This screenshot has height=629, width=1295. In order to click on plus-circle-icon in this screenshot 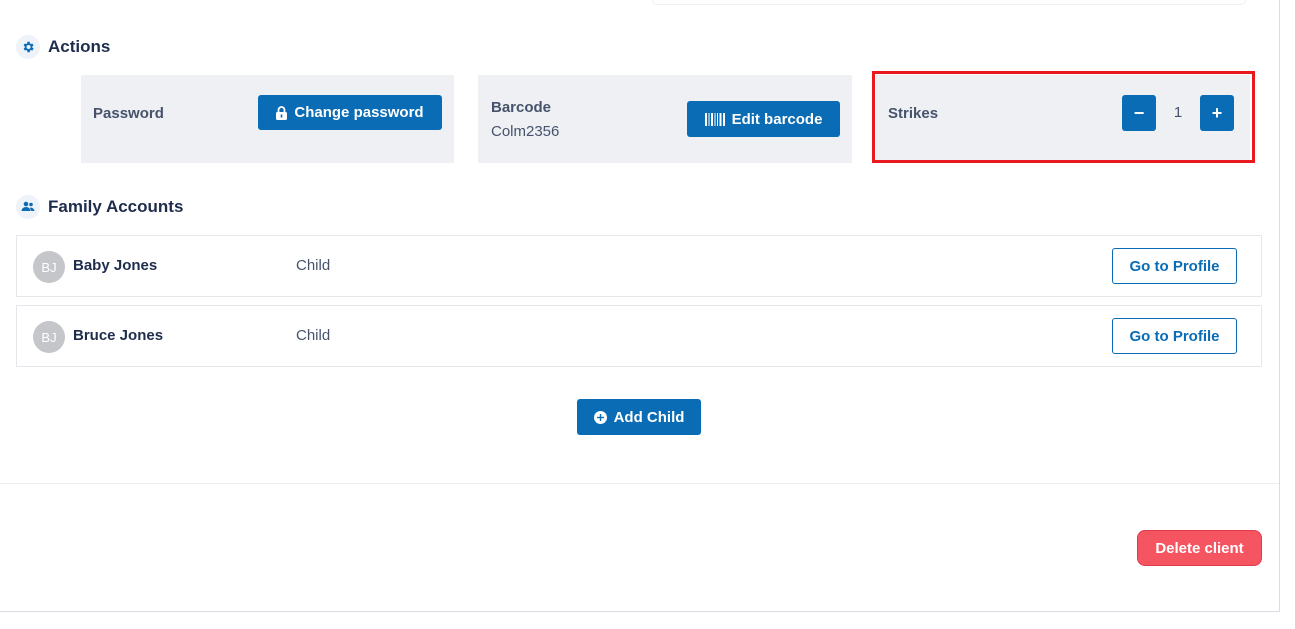, I will do `click(600, 417)`.